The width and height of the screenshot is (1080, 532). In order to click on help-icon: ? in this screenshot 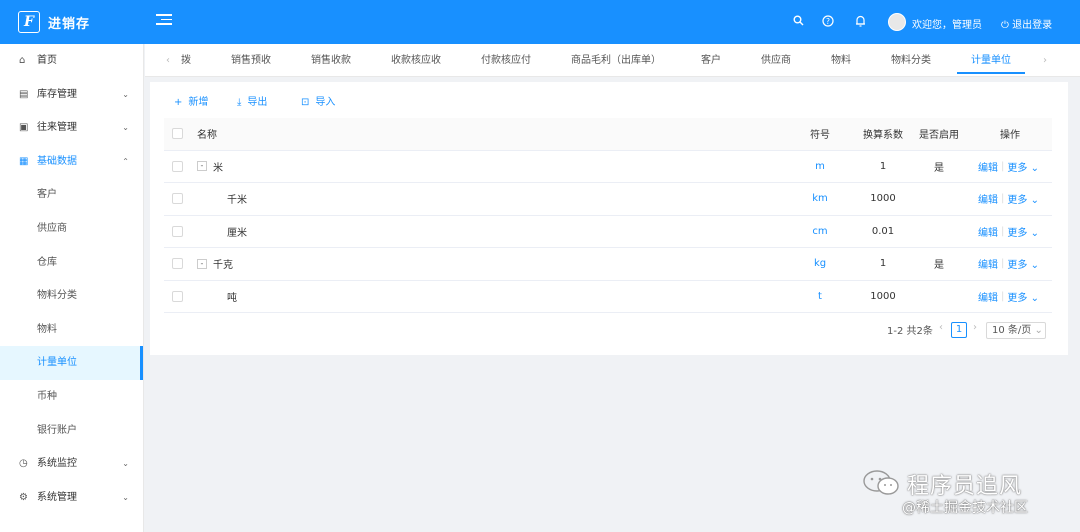, I will do `click(828, 22)`.